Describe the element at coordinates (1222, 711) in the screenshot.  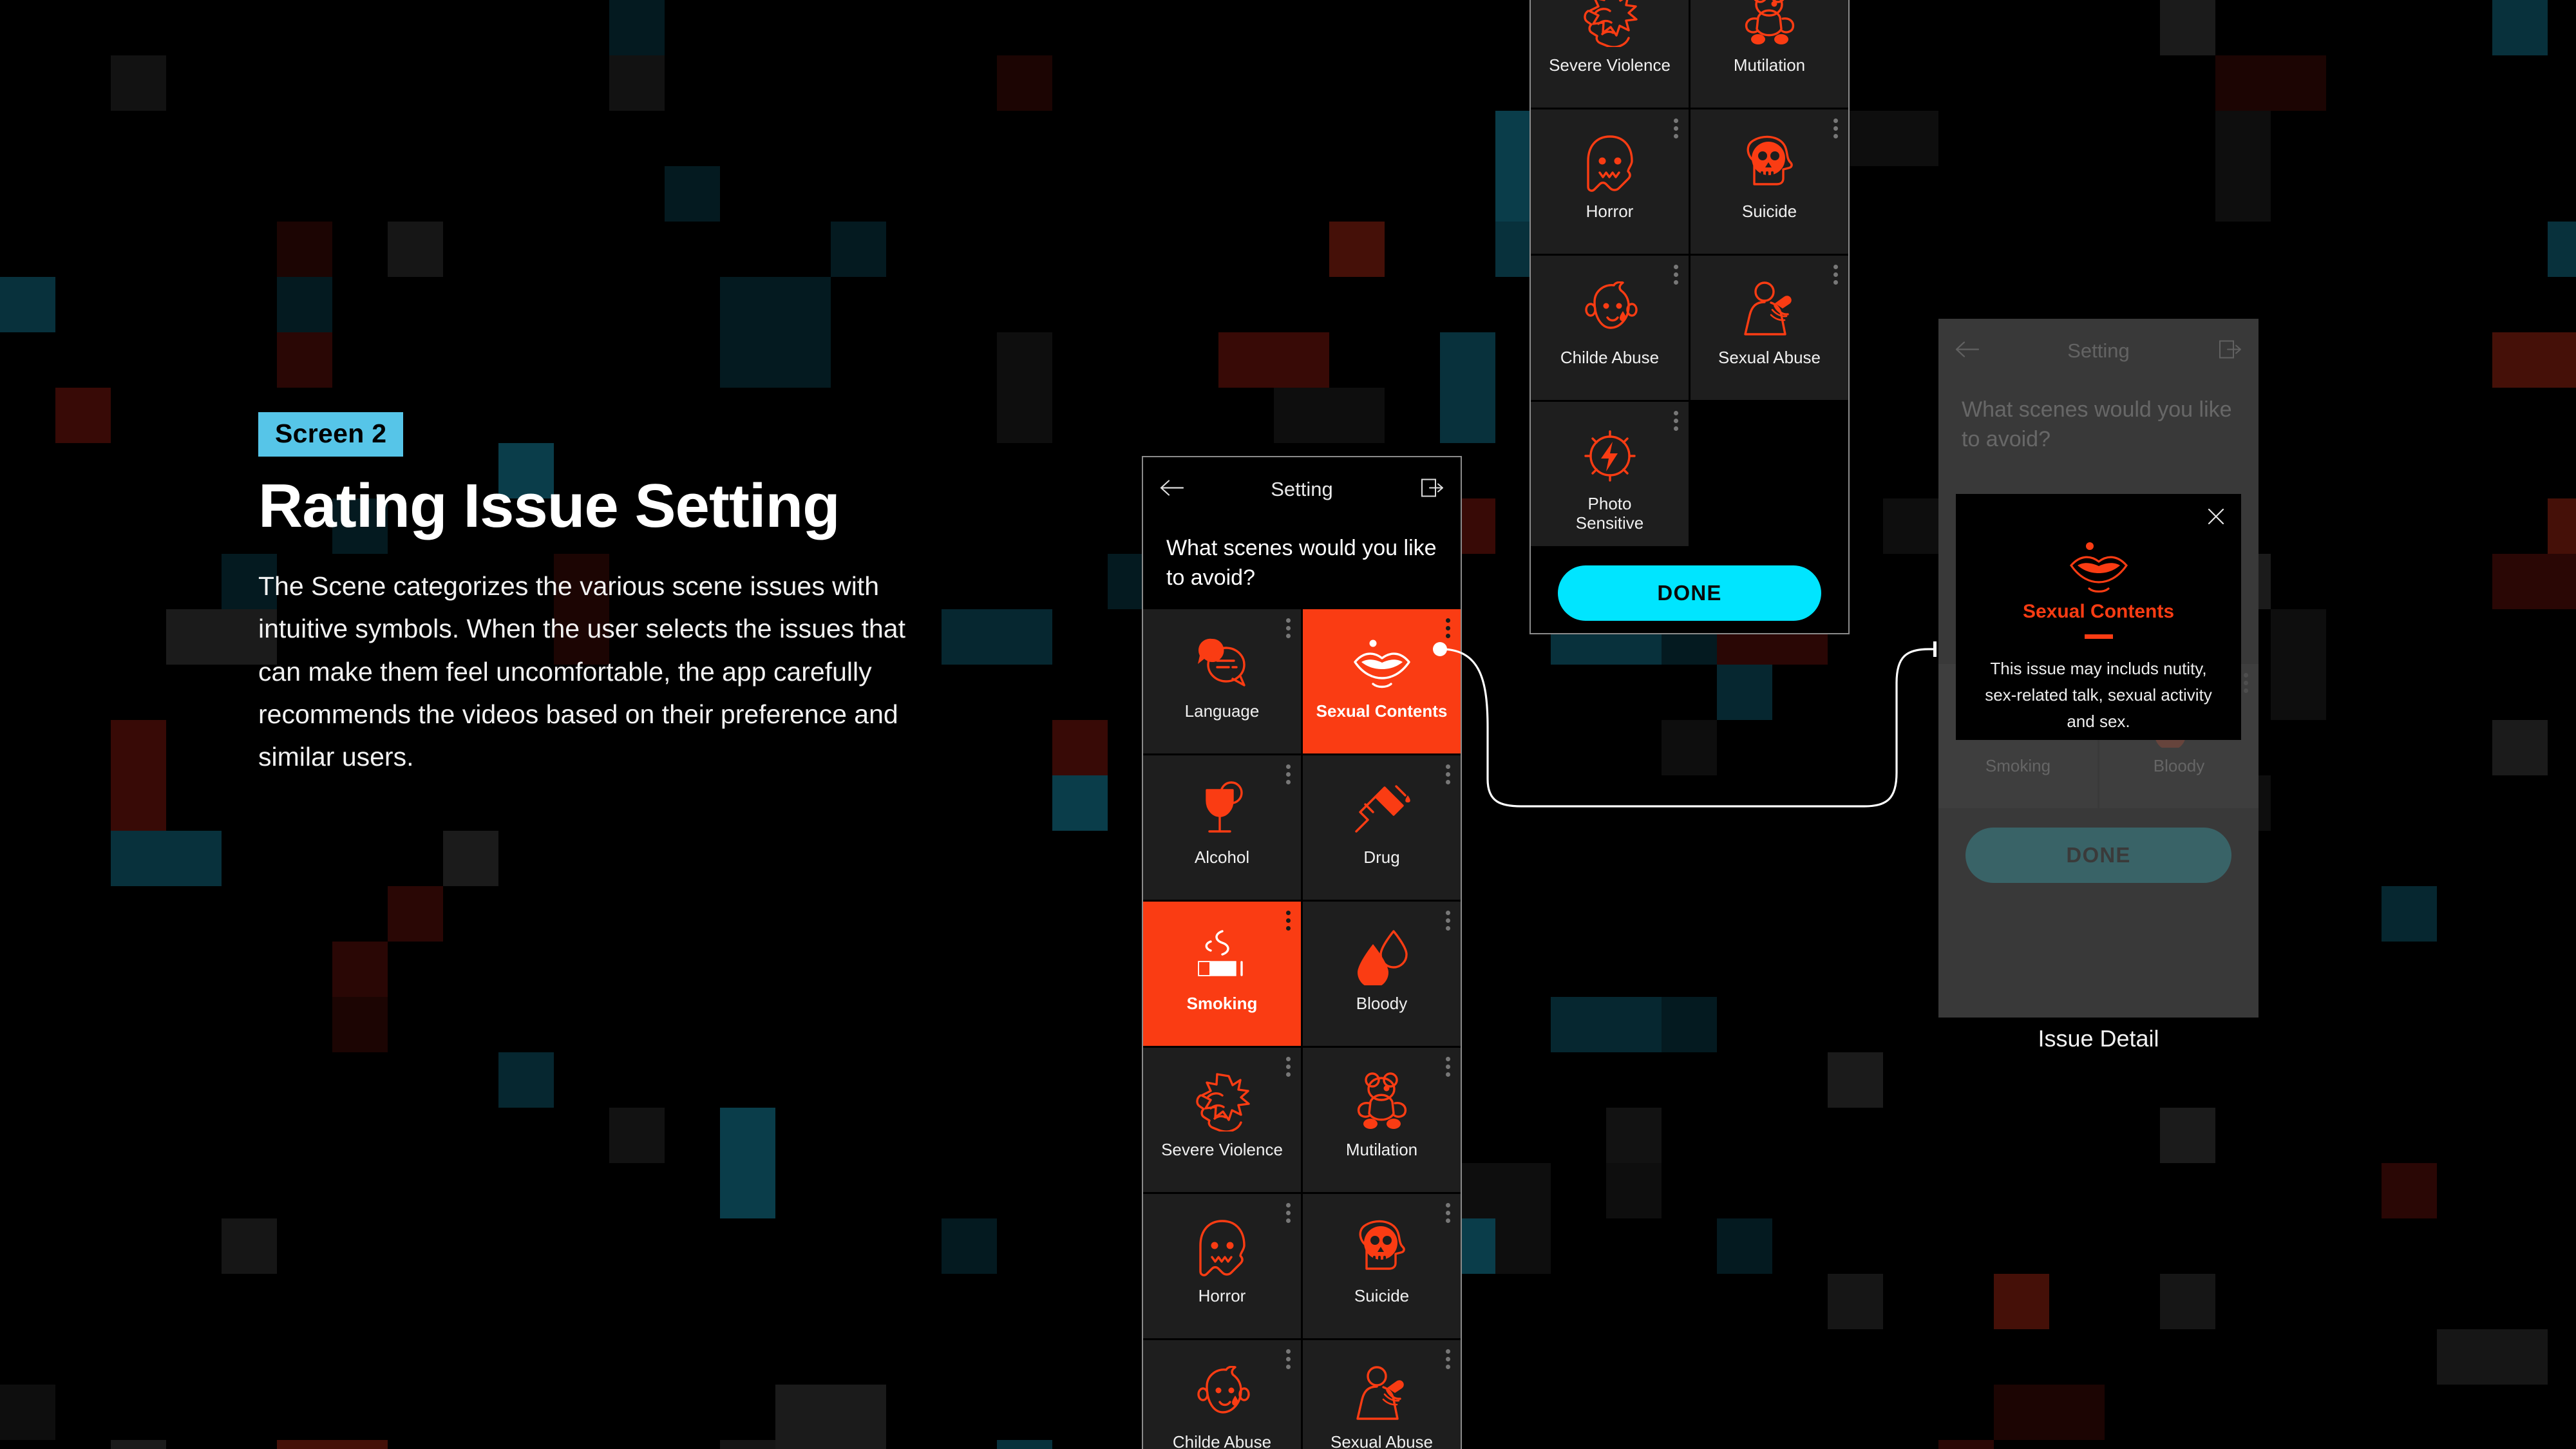
I see `issue-tile-label: Language` at that location.